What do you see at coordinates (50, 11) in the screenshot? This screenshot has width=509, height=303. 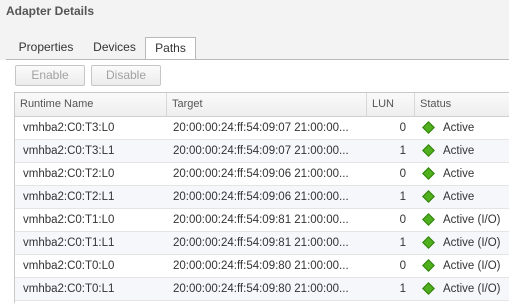 I see `panel-title: Adapter Details` at bounding box center [50, 11].